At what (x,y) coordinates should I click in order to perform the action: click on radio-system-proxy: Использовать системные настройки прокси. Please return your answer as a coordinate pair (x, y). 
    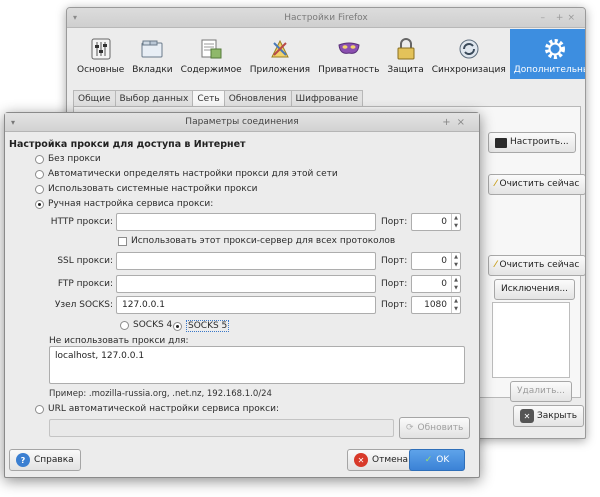
    Looking at the image, I should click on (146, 189).